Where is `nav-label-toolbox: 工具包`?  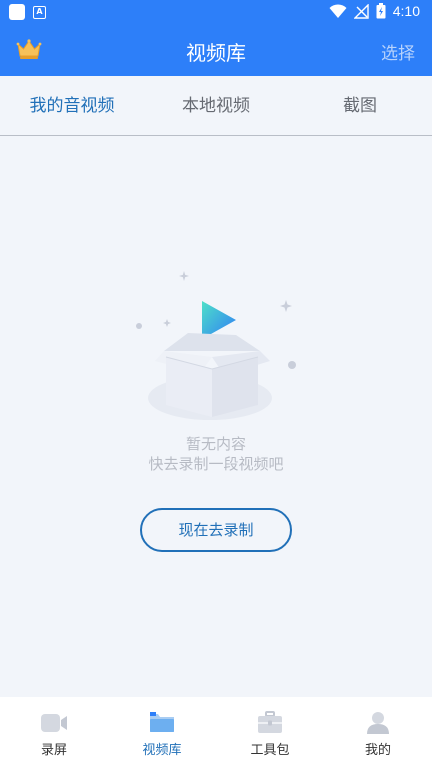
nav-label-toolbox: 工具包 is located at coordinates (270, 750).